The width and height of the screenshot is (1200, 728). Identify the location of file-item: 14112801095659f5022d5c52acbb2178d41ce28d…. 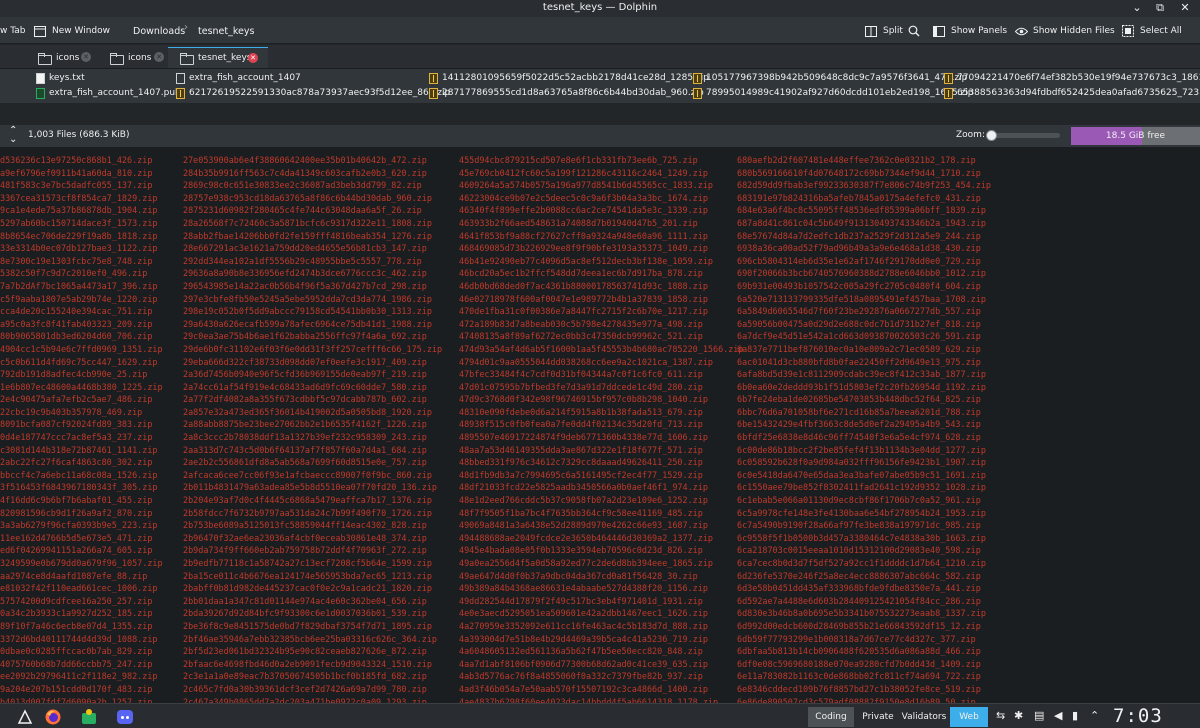
(569, 78).